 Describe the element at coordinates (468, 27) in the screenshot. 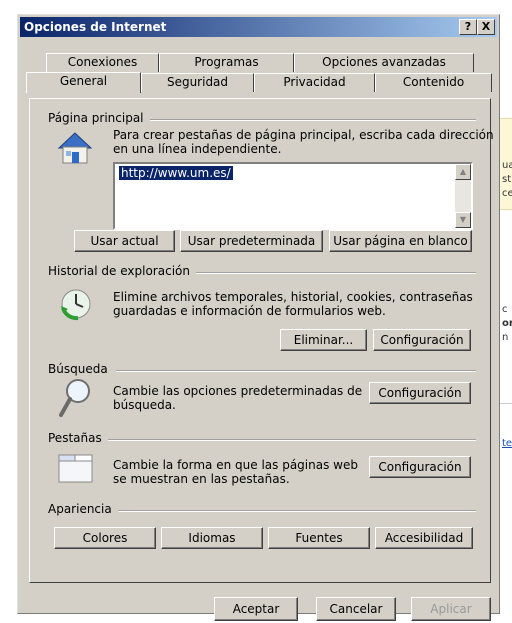

I see `help-button: ?` at that location.